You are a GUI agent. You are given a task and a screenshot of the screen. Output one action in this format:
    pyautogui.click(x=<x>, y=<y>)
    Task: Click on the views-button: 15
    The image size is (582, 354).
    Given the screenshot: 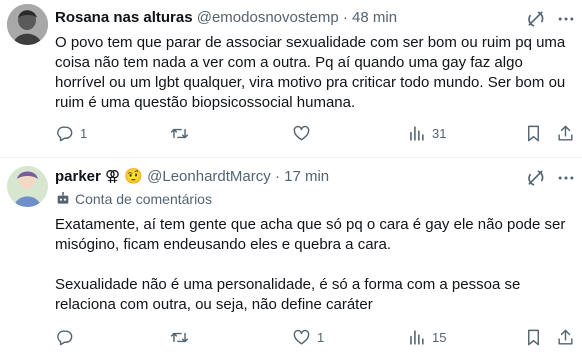 What is the action you would take?
    pyautogui.click(x=426, y=337)
    